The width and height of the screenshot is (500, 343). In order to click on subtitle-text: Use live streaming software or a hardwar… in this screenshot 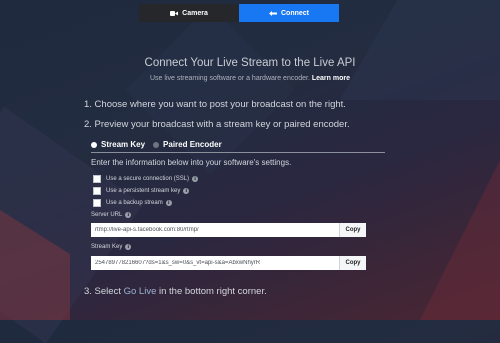, I will do `click(230, 78)`.